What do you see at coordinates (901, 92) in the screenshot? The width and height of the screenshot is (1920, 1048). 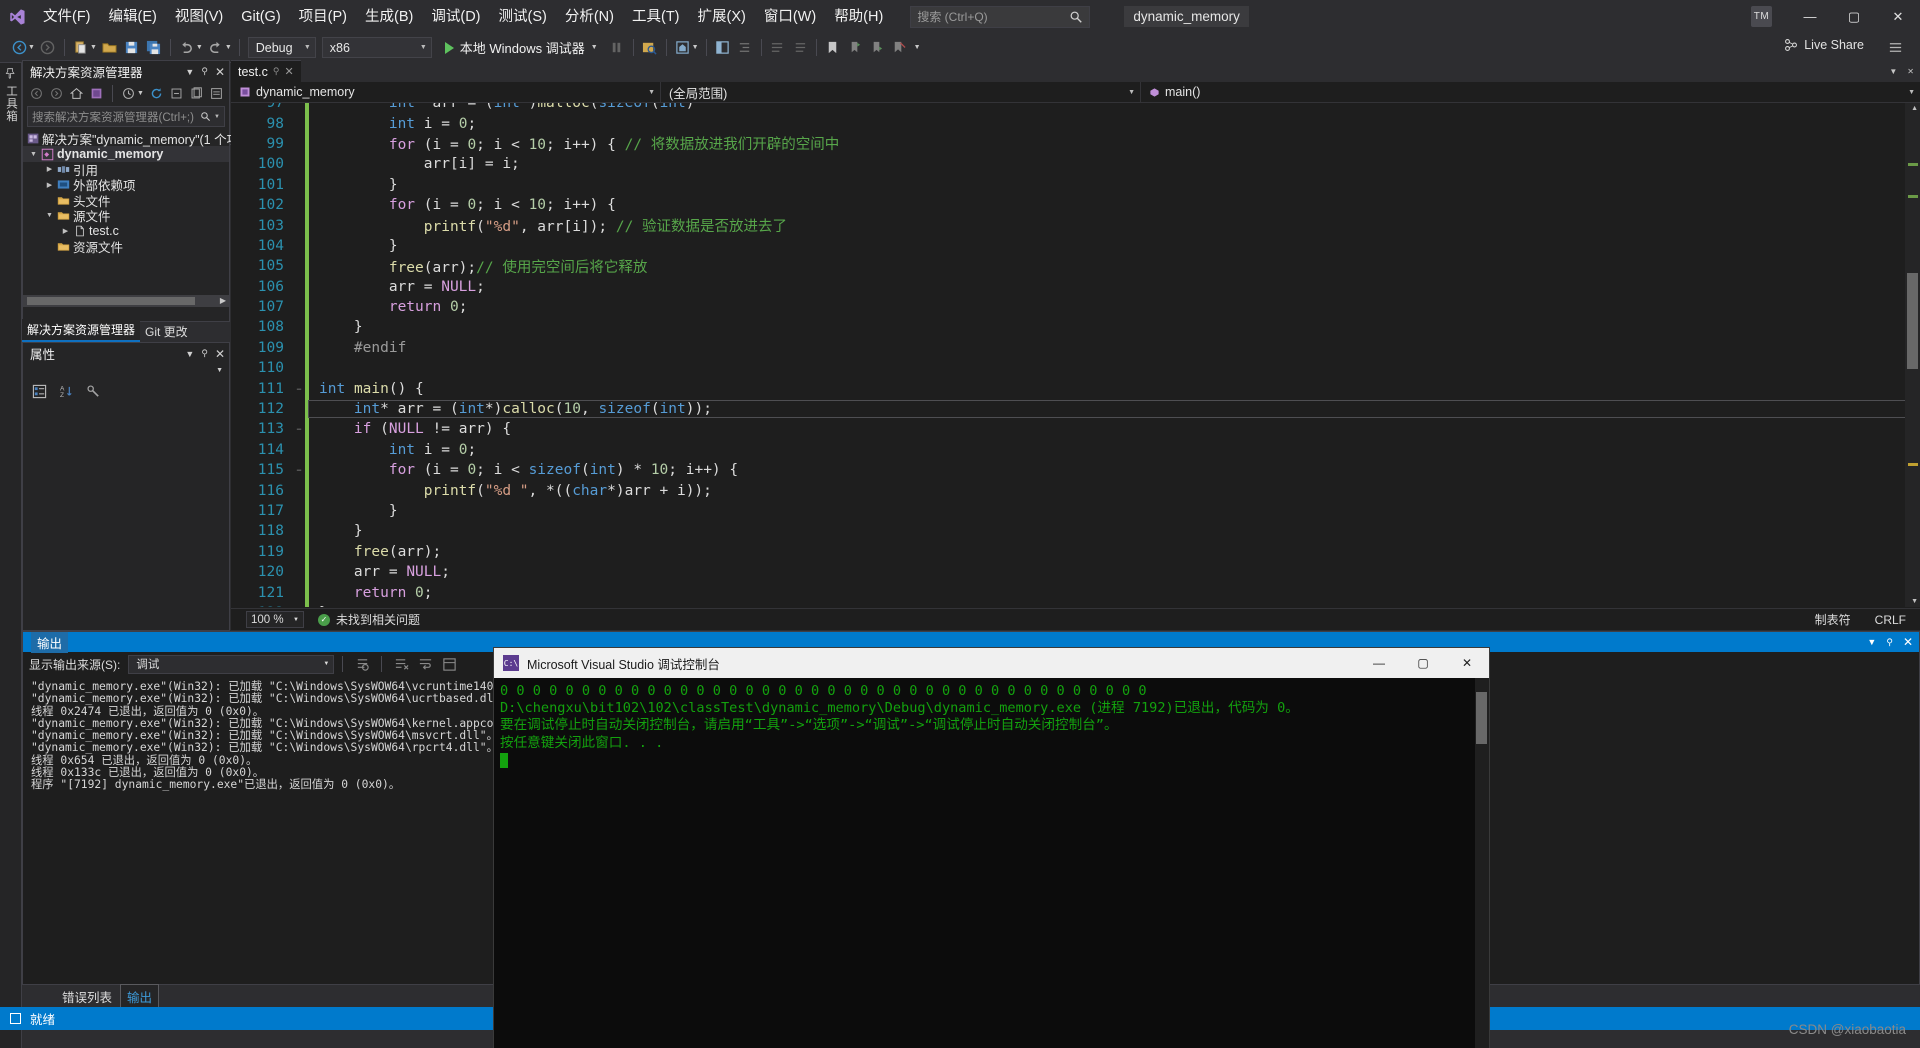 I see `nav-range-combo: (全局范围) ▼` at bounding box center [901, 92].